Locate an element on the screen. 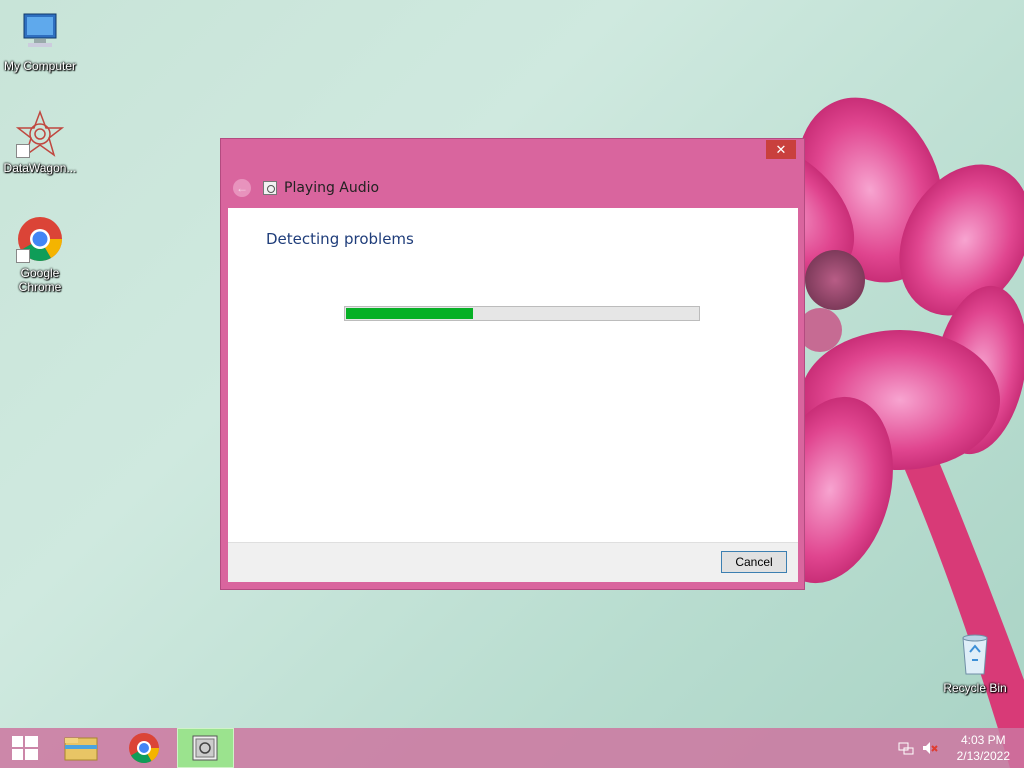 This screenshot has height=768, width=1024. start-button is located at coordinates (28, 748).